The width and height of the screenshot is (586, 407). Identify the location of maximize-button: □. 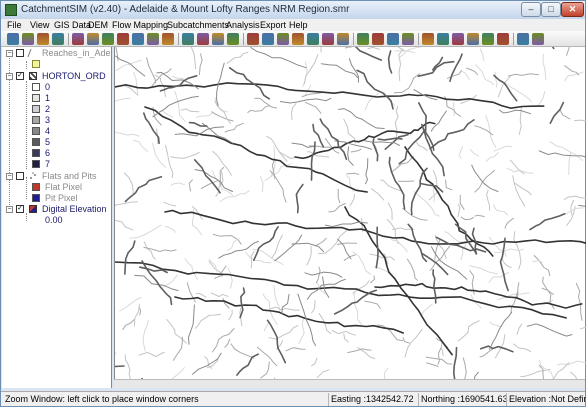
(551, 9).